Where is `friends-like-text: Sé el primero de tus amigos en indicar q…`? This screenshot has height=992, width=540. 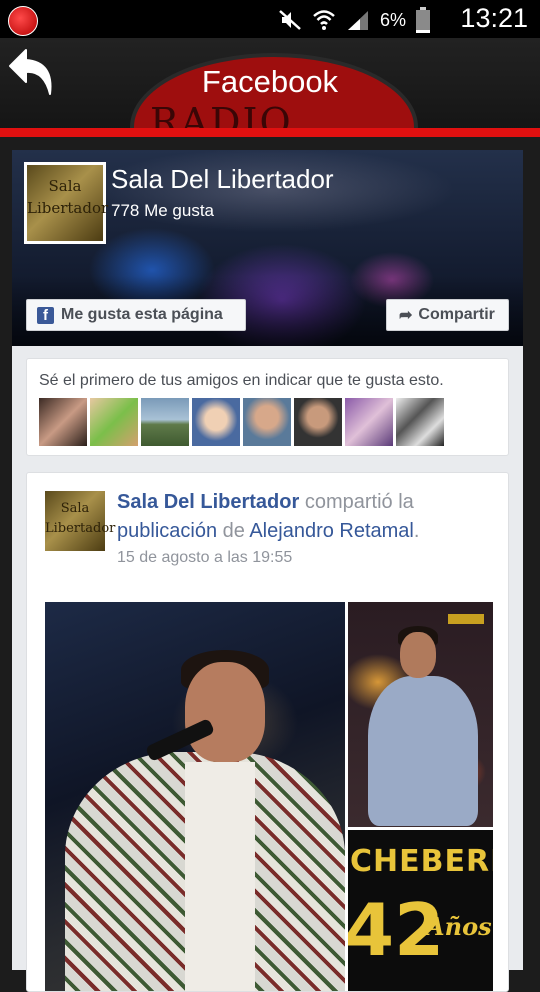
friends-like-text: Sé el primero de tus amigos en indicar q… is located at coordinates (241, 380).